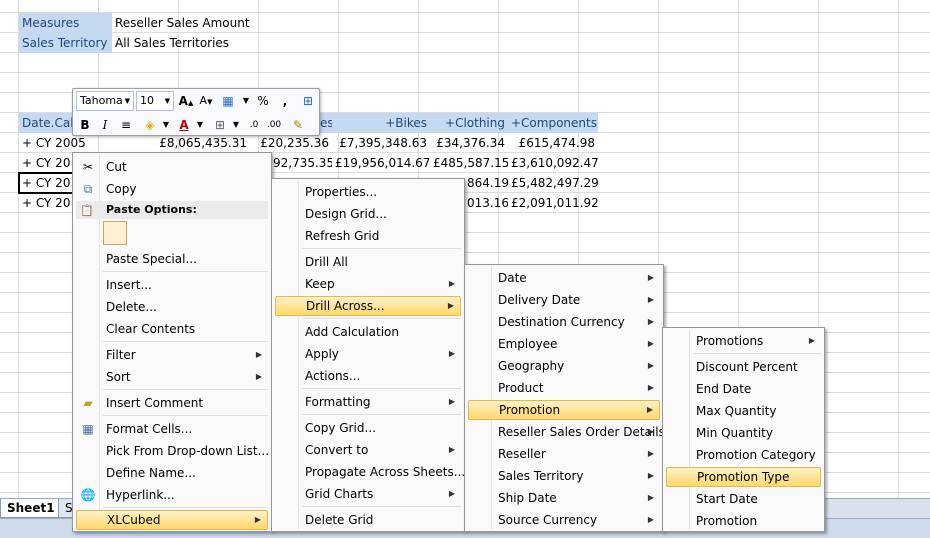  I want to click on row-label-cy2006: + CY 20, so click(46, 163).